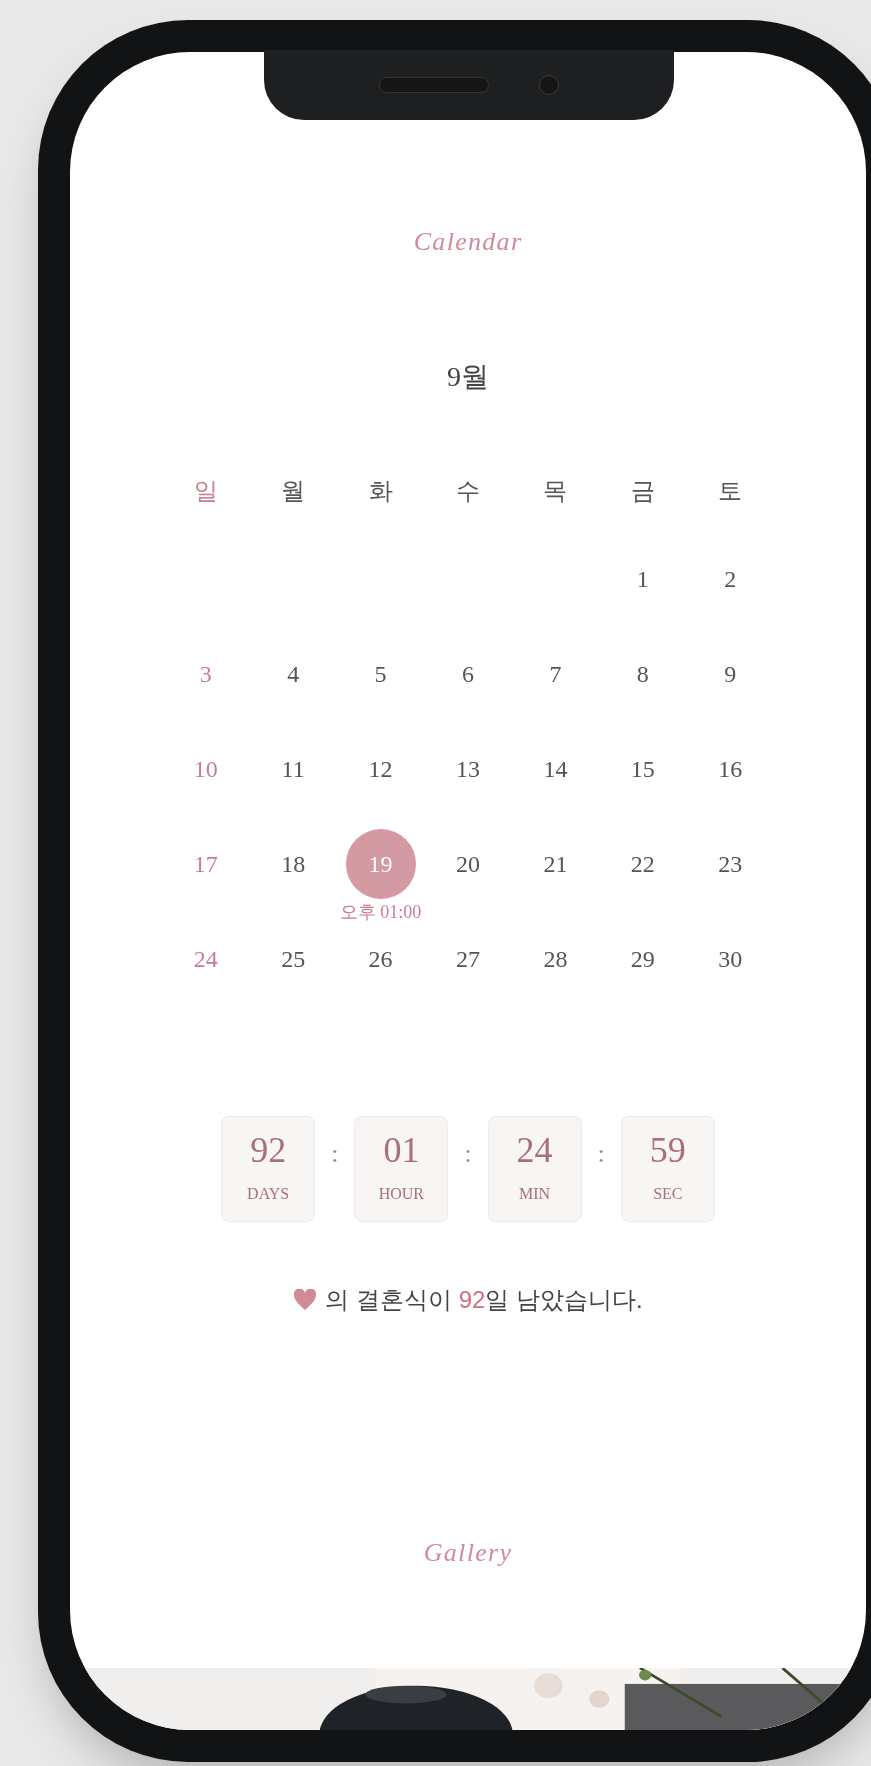 Image resolution: width=871 pixels, height=1766 pixels. Describe the element at coordinates (293, 958) in the screenshot. I see `calendar-day: 25` at that location.